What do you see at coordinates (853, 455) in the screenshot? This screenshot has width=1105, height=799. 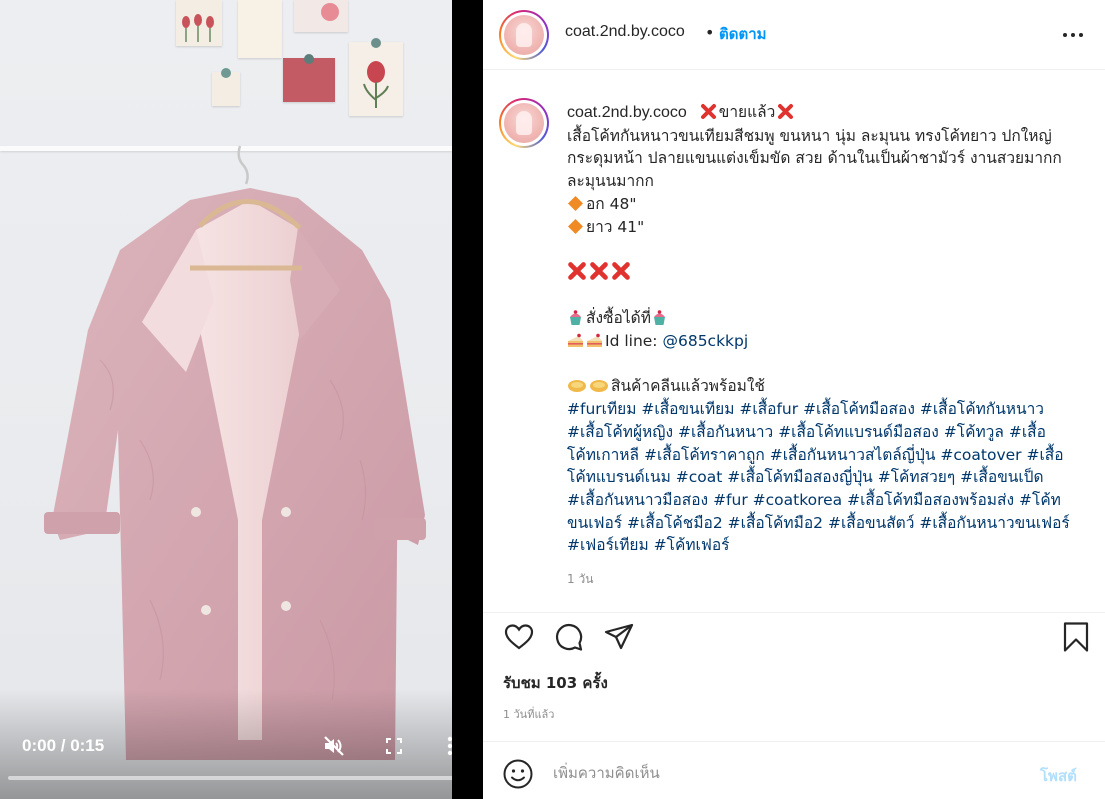 I see `hashtag-link: #เสื้อกันหนาวสไตล์ญี่ปุ่น` at bounding box center [853, 455].